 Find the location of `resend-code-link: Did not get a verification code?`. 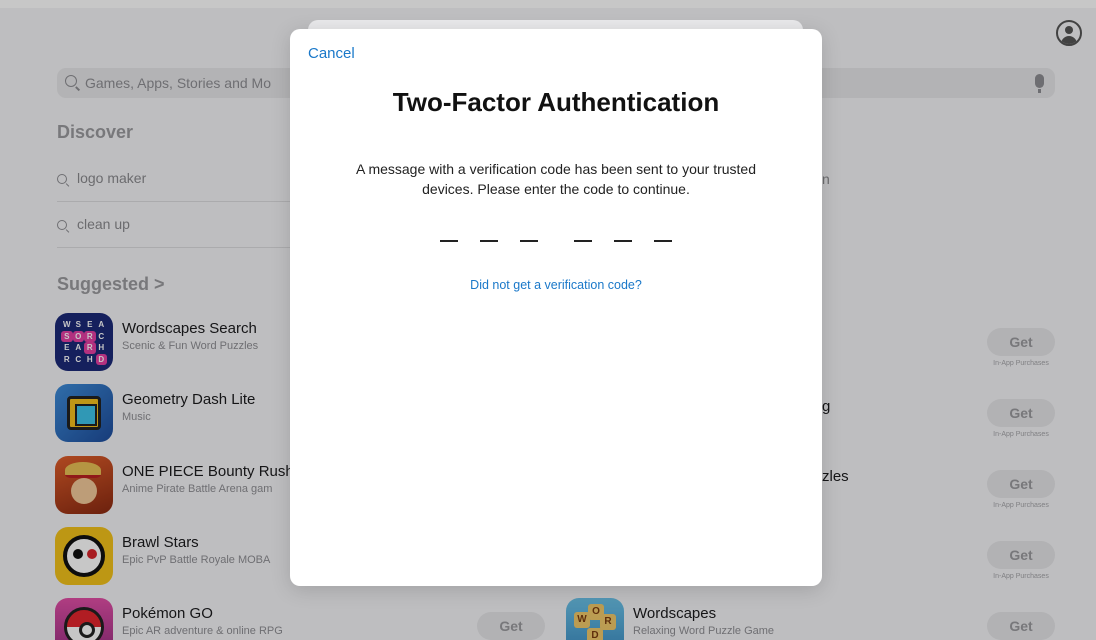

resend-code-link: Did not get a verification code? is located at coordinates (556, 285).